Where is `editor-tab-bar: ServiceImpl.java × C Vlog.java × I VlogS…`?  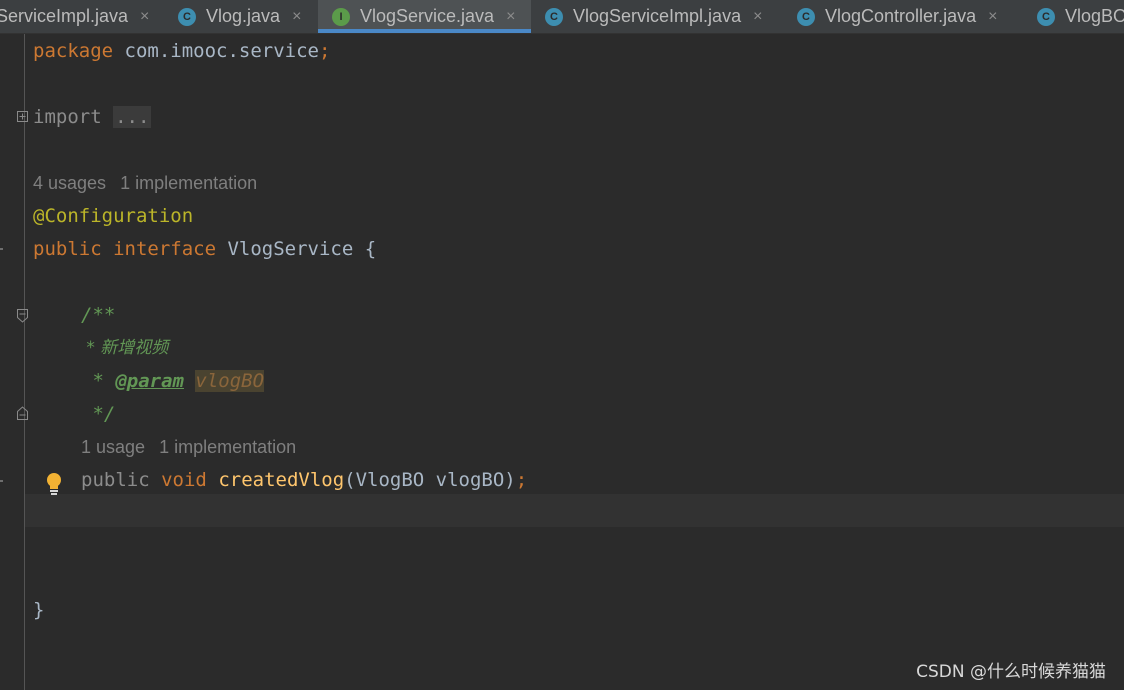 editor-tab-bar: ServiceImpl.java × C Vlog.java × I VlogS… is located at coordinates (562, 17).